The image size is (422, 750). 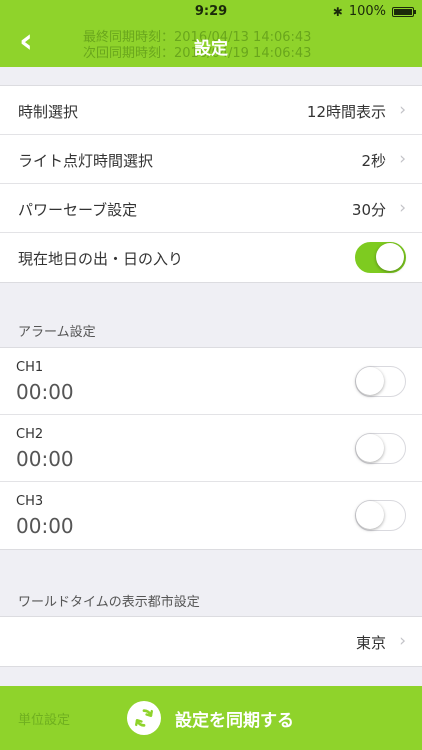 What do you see at coordinates (86, 161) in the screenshot?
I see `light-duration-label: ライト点灯時間選択` at bounding box center [86, 161].